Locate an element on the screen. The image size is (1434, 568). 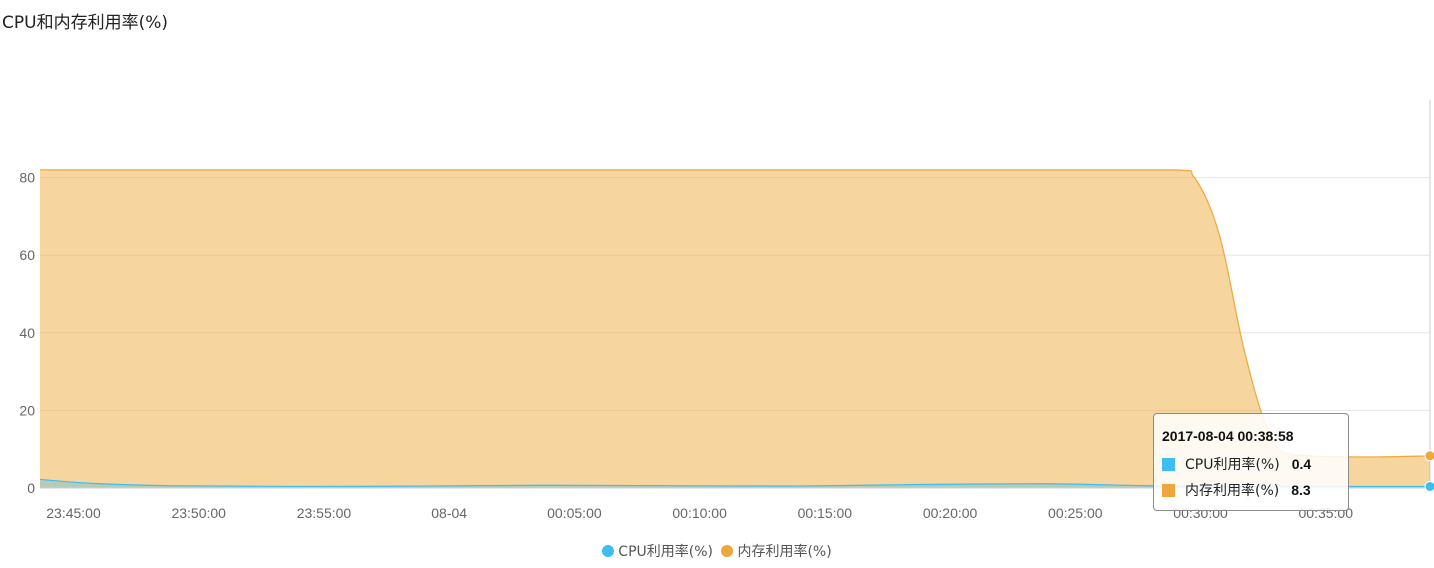
tooltip-row-memory: 内存利用率(%) 8.3 is located at coordinates (1251, 490).